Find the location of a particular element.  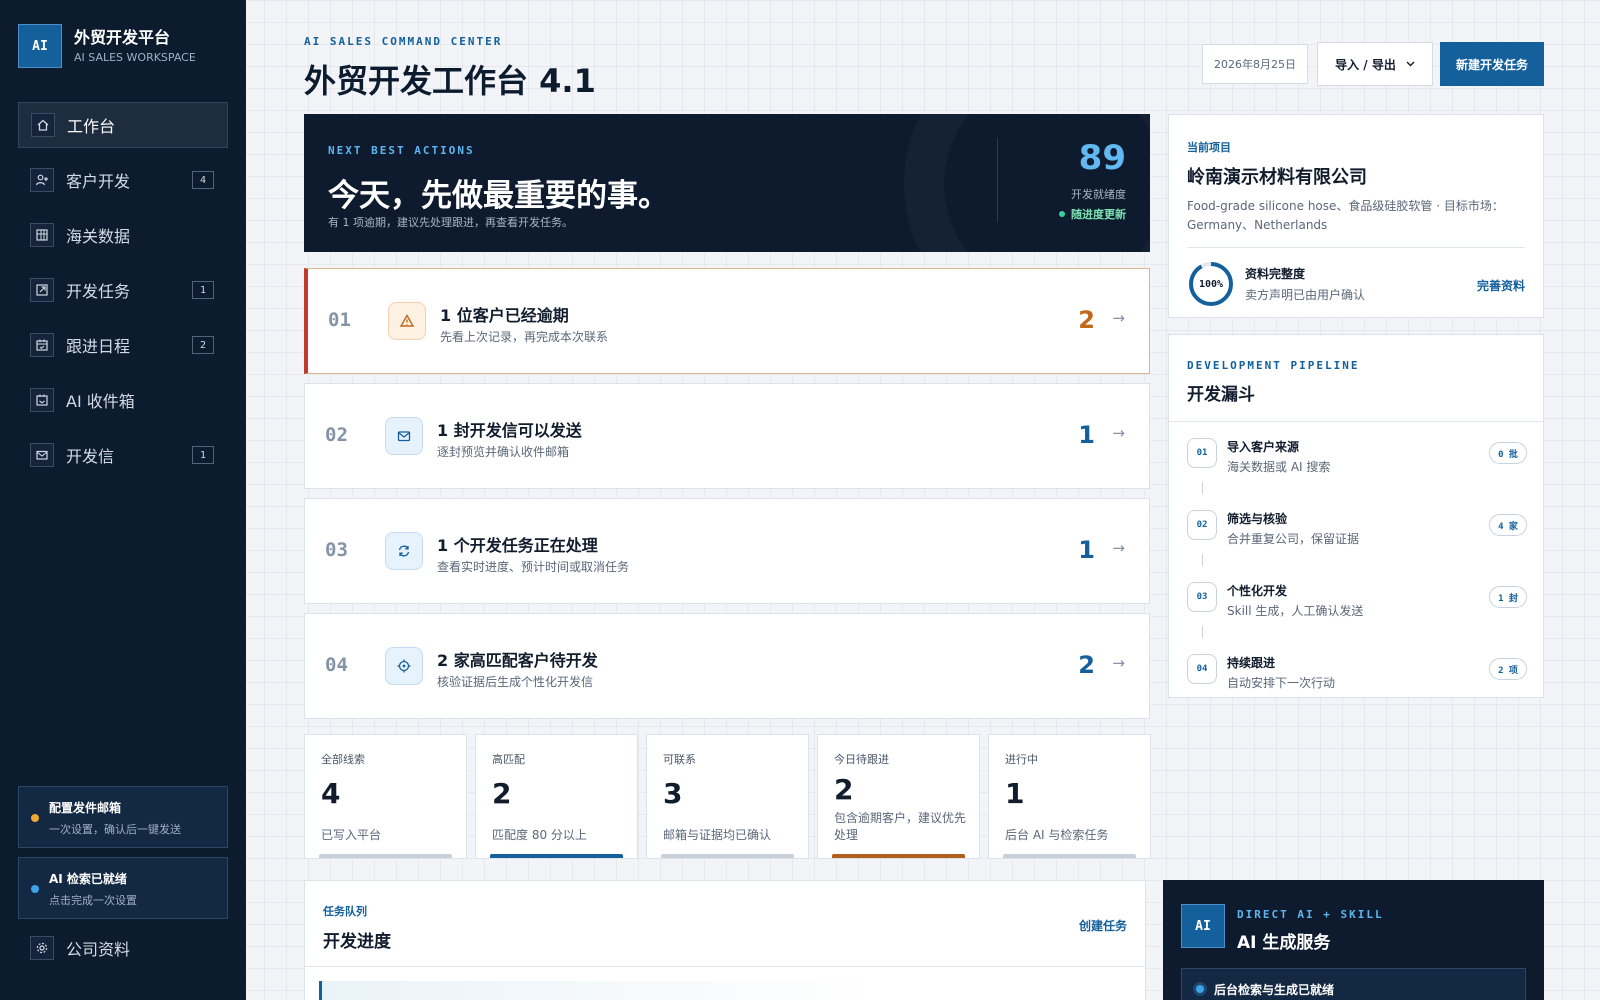

chevron-down-icon is located at coordinates (1410, 64).